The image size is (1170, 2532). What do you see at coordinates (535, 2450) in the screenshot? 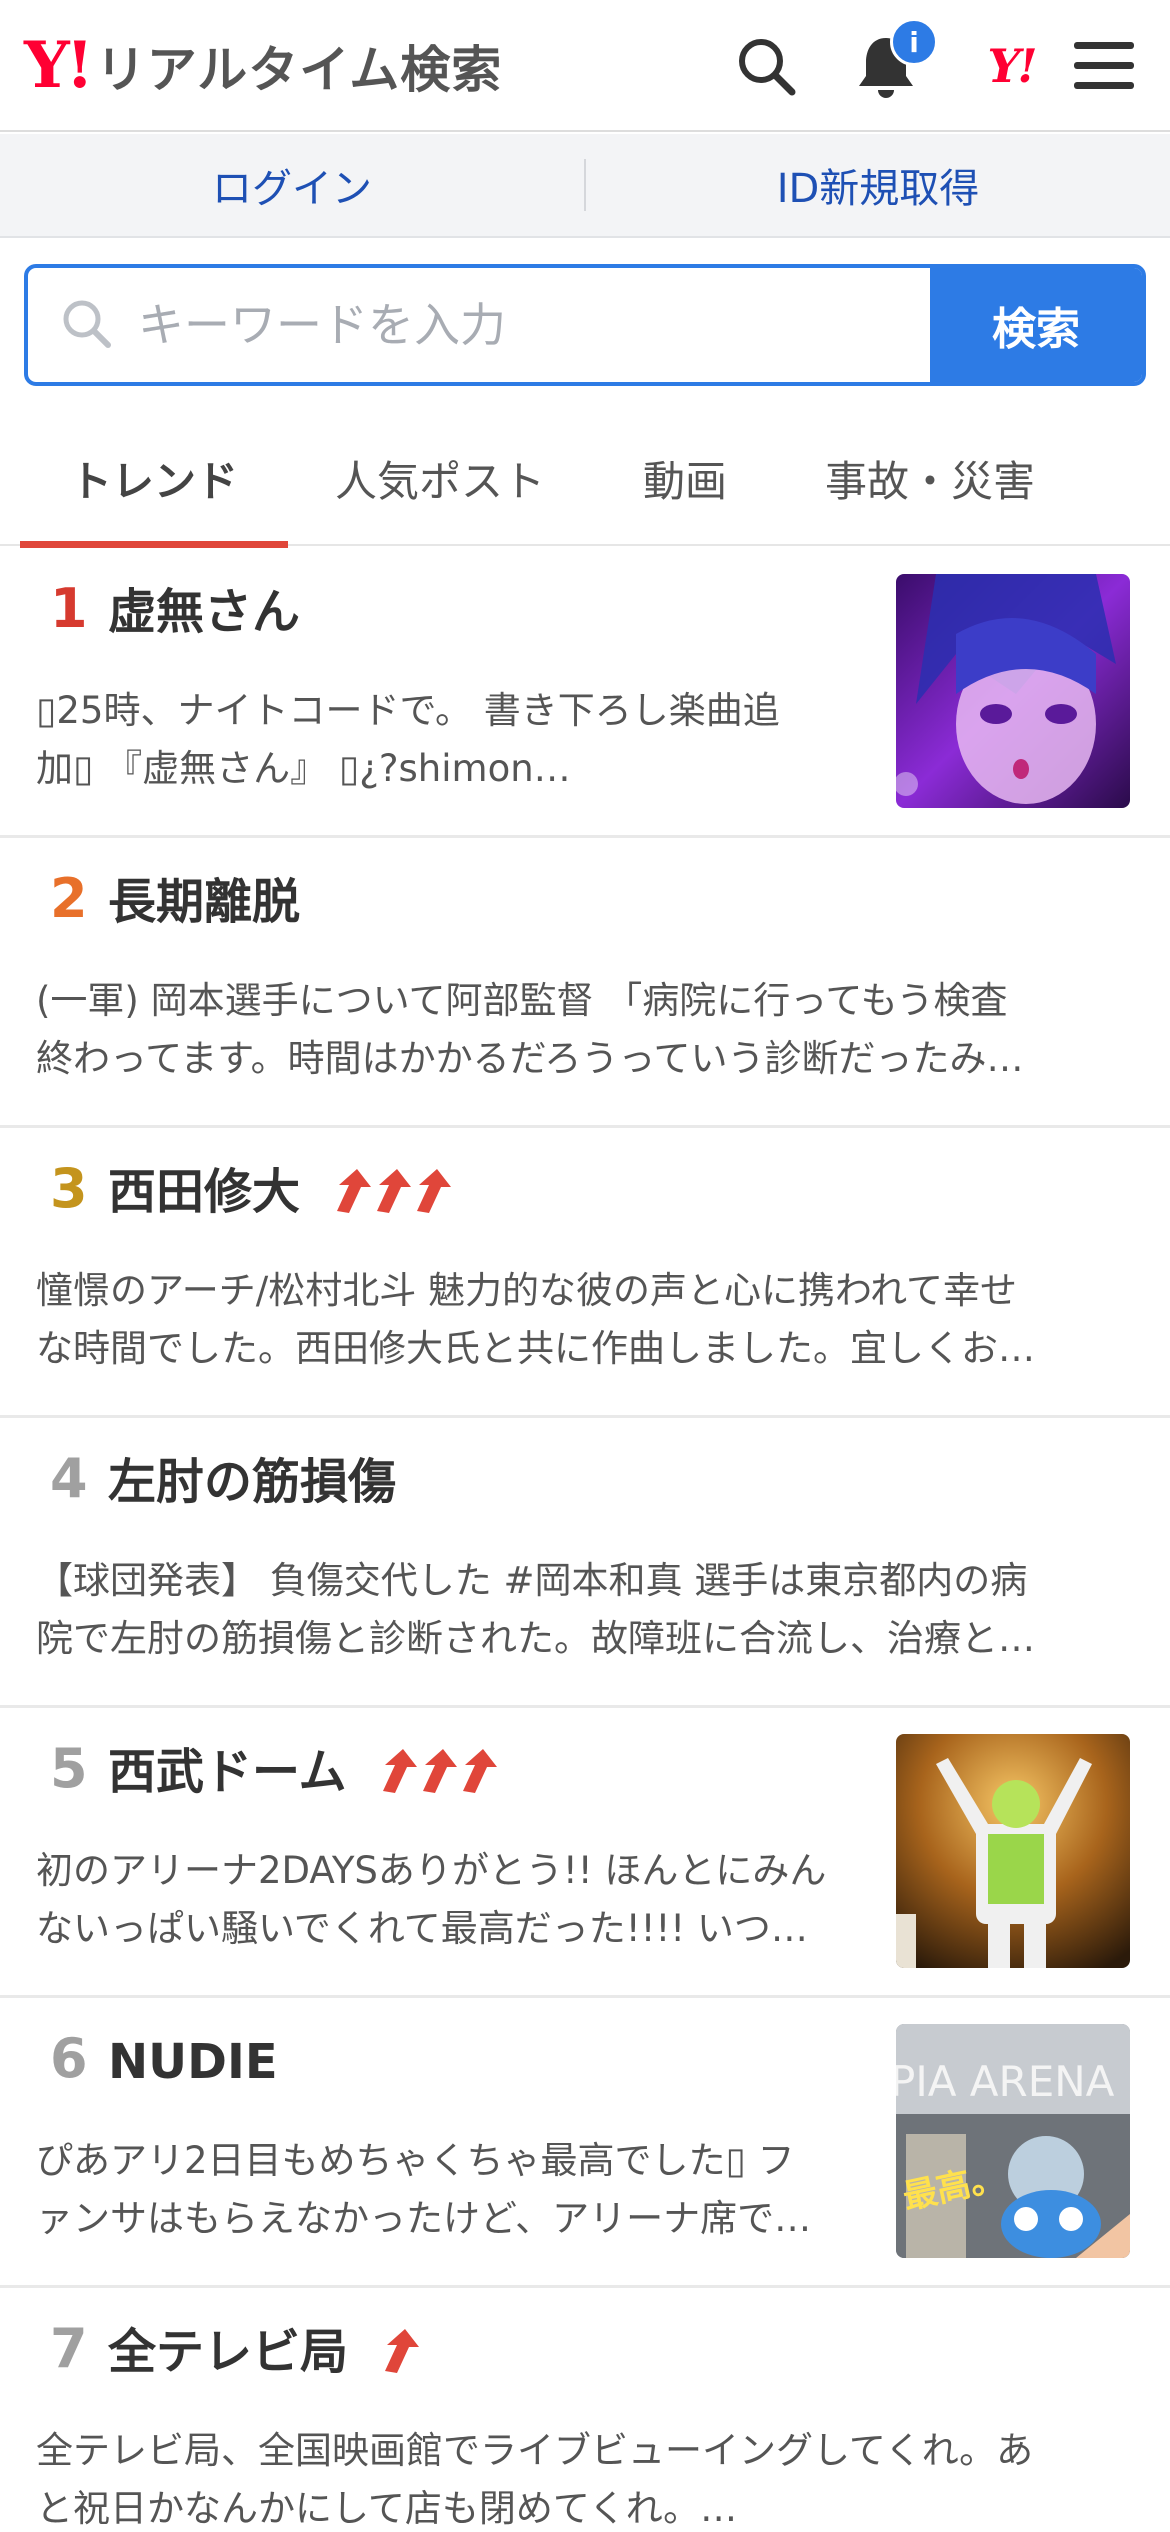
I see `trend-description-line: 全テレビ局、全国映画館でライブビューイングしてくれ。あ` at bounding box center [535, 2450].